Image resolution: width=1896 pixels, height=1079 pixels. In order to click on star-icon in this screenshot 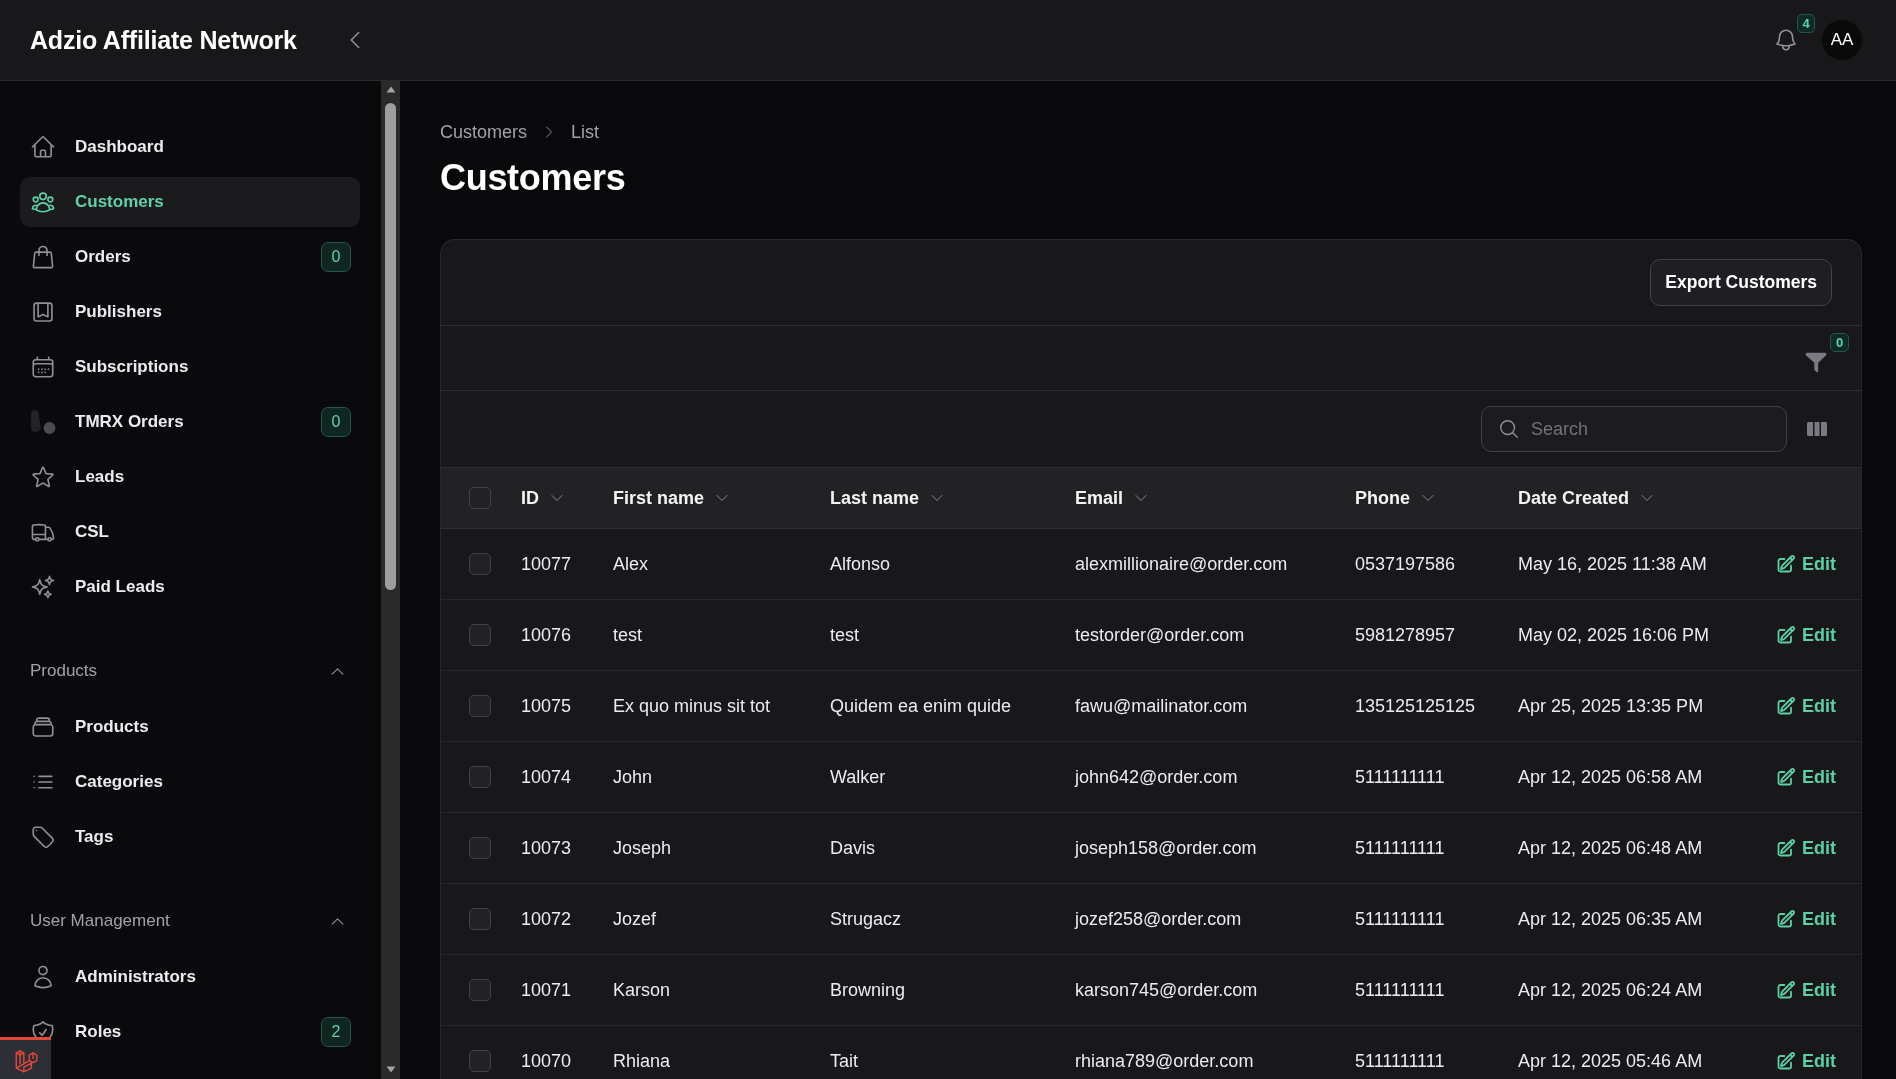, I will do `click(43, 477)`.